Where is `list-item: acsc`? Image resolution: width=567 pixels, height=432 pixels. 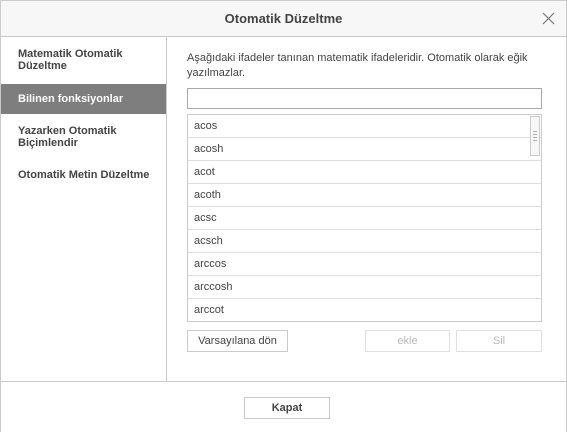
list-item: acsc is located at coordinates (364, 218).